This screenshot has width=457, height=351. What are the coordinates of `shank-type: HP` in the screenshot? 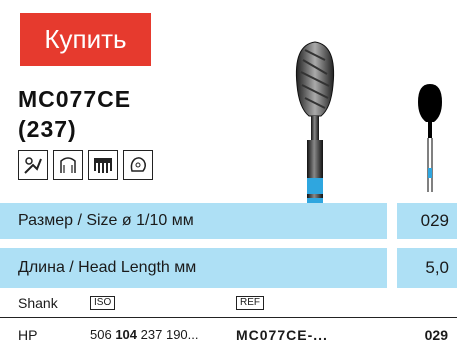 It's located at (28, 335).